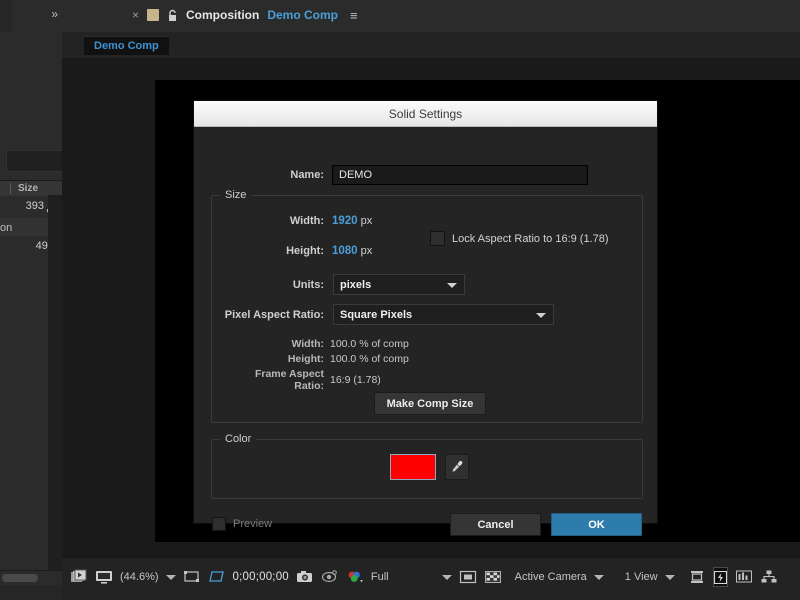  I want to click on ok-label: OK, so click(596, 524).